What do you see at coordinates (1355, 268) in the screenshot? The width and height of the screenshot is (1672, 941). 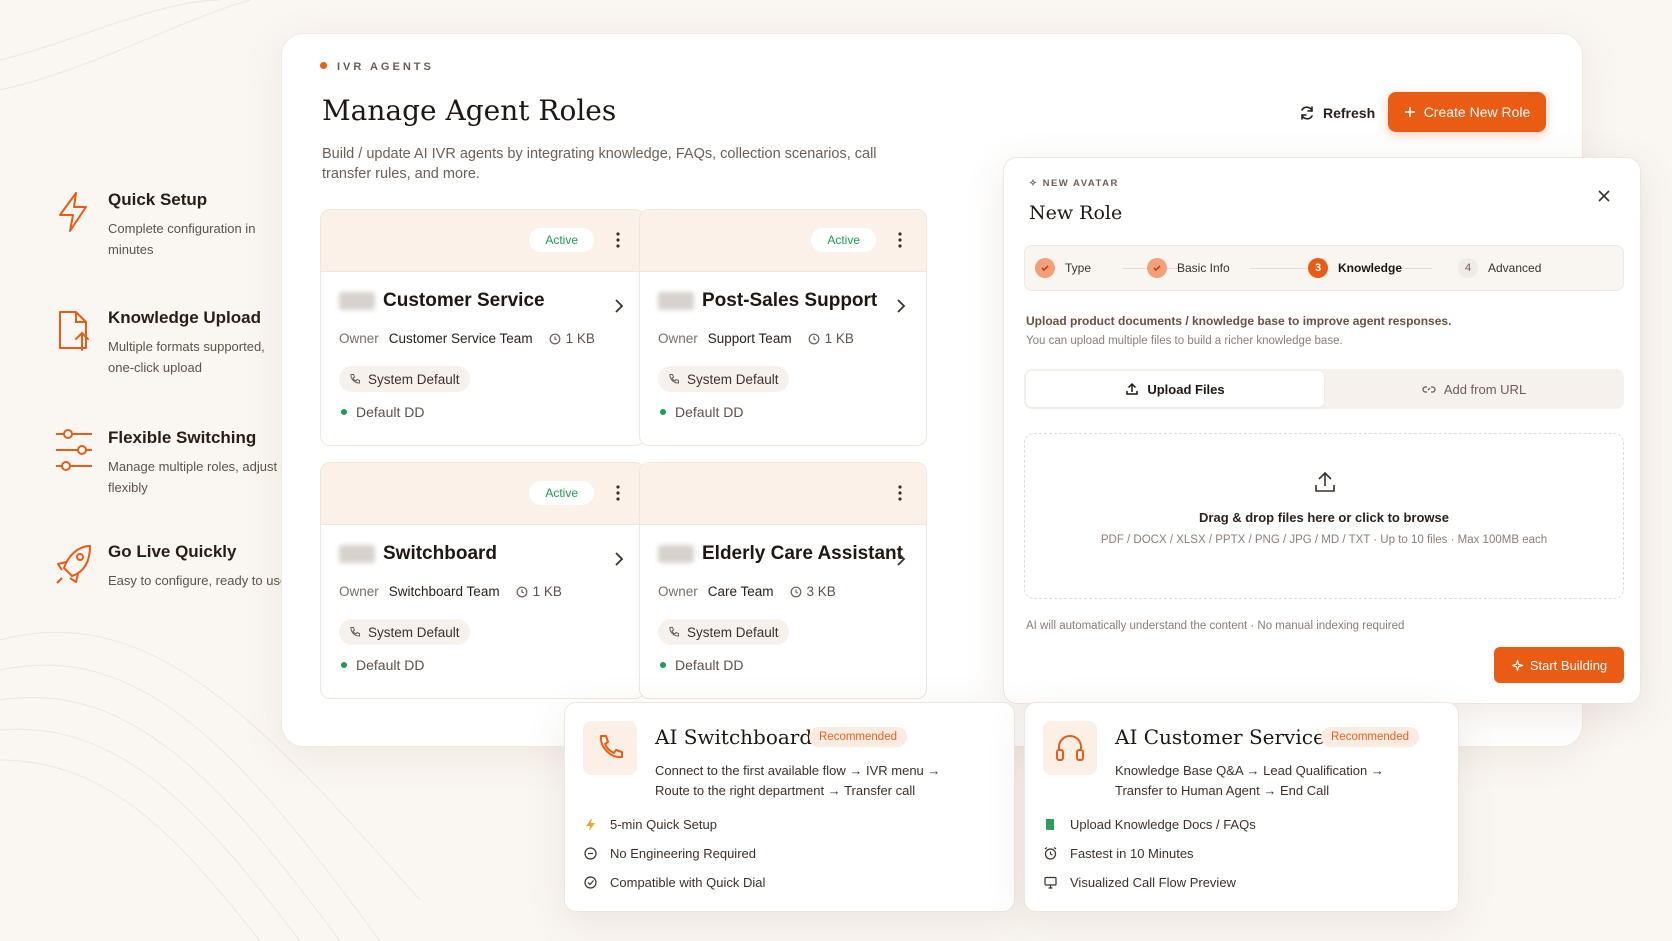 I see `step-knowledge: 3 Knowledge` at bounding box center [1355, 268].